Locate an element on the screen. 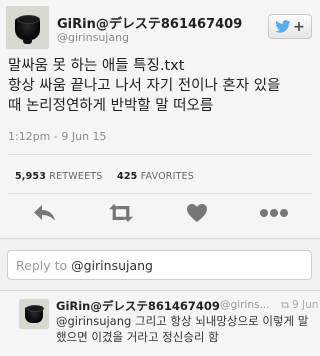  reply-text-line: 그리고 항상 뇌내망상으로 이렇게 말 is located at coordinates (220, 321).